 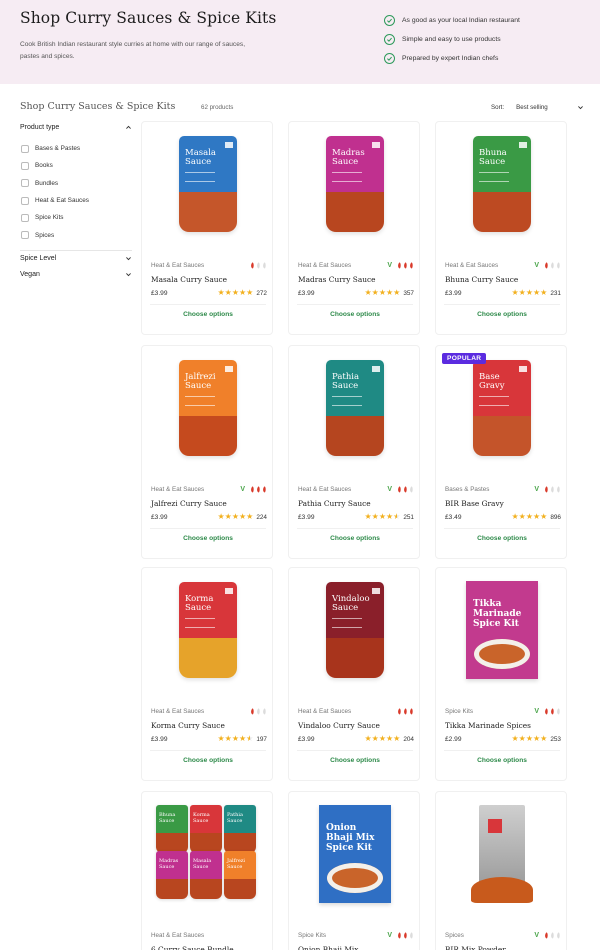 What do you see at coordinates (481, 279) in the screenshot?
I see `product-name: Bhuna Curry Sauce` at bounding box center [481, 279].